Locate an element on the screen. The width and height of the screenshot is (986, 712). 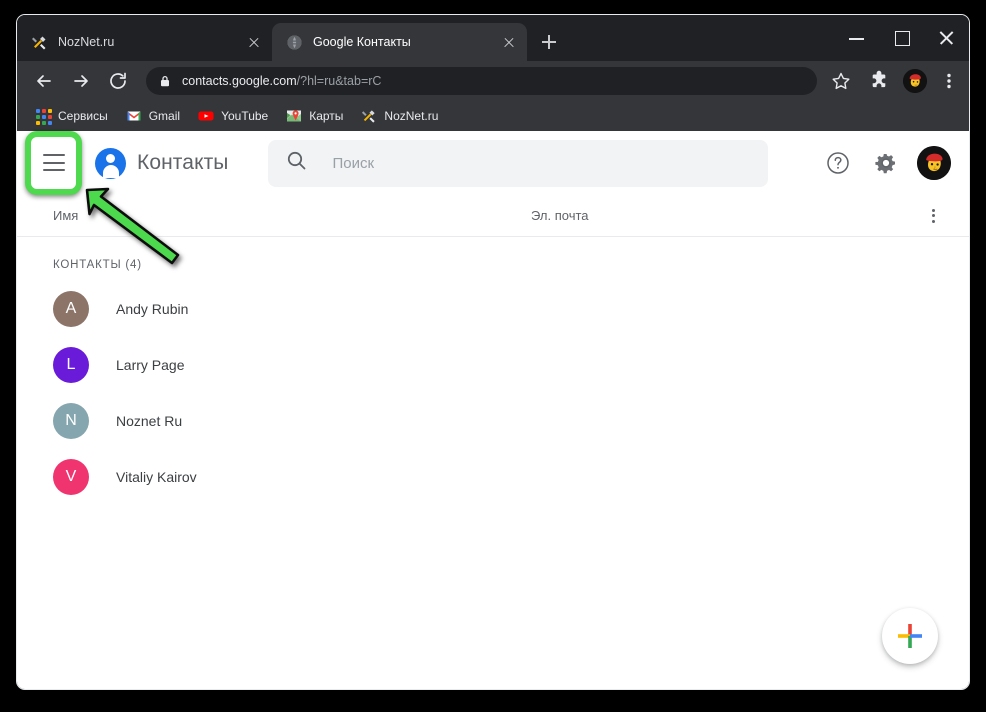
bookmark-youtube: YouTube is located at coordinates (233, 116).